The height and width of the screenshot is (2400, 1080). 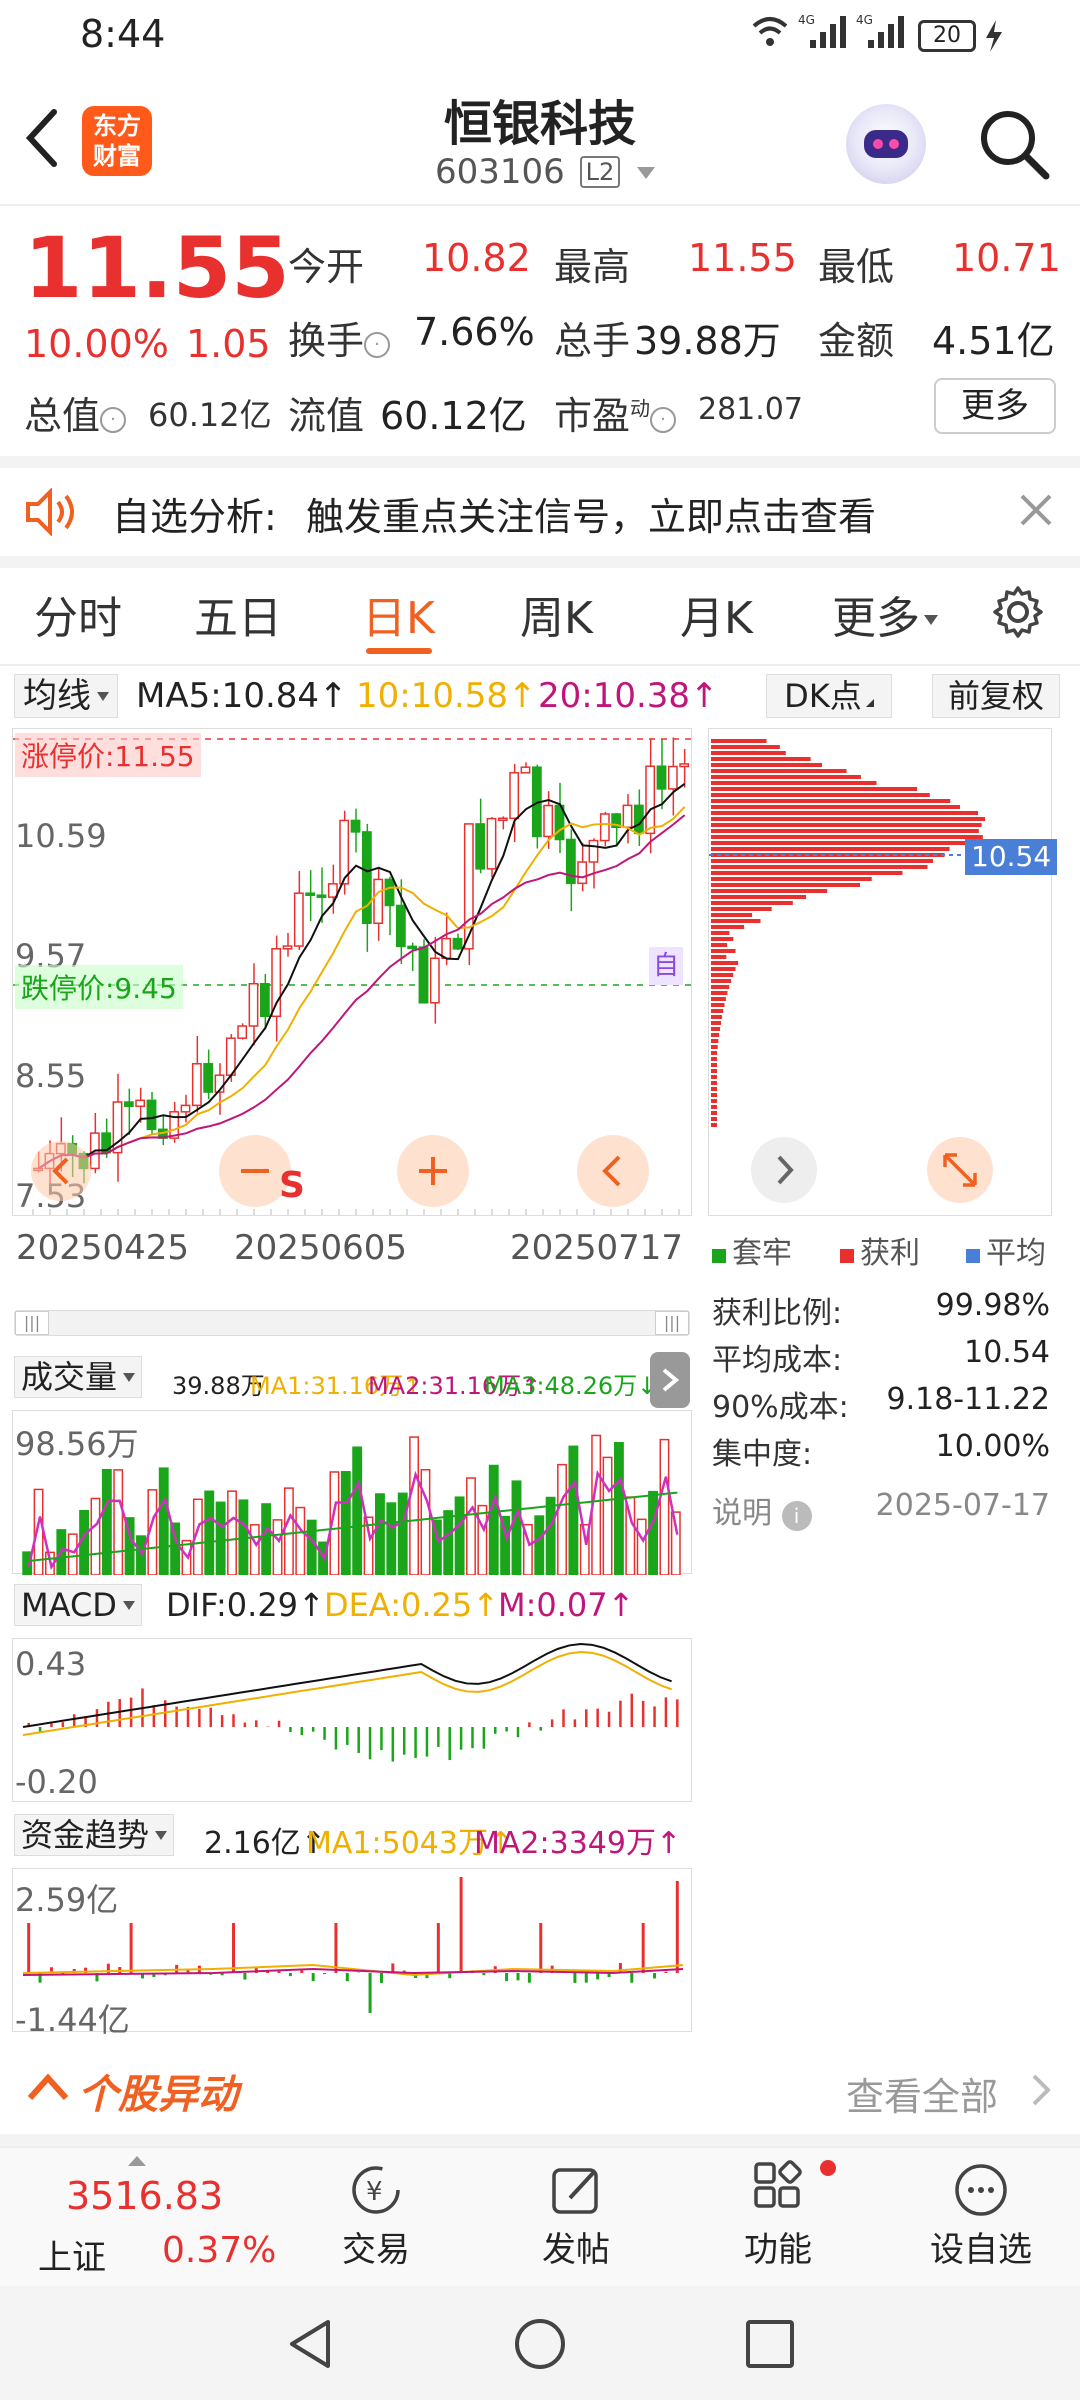 What do you see at coordinates (1036, 512) in the screenshot?
I see `close-icon` at bounding box center [1036, 512].